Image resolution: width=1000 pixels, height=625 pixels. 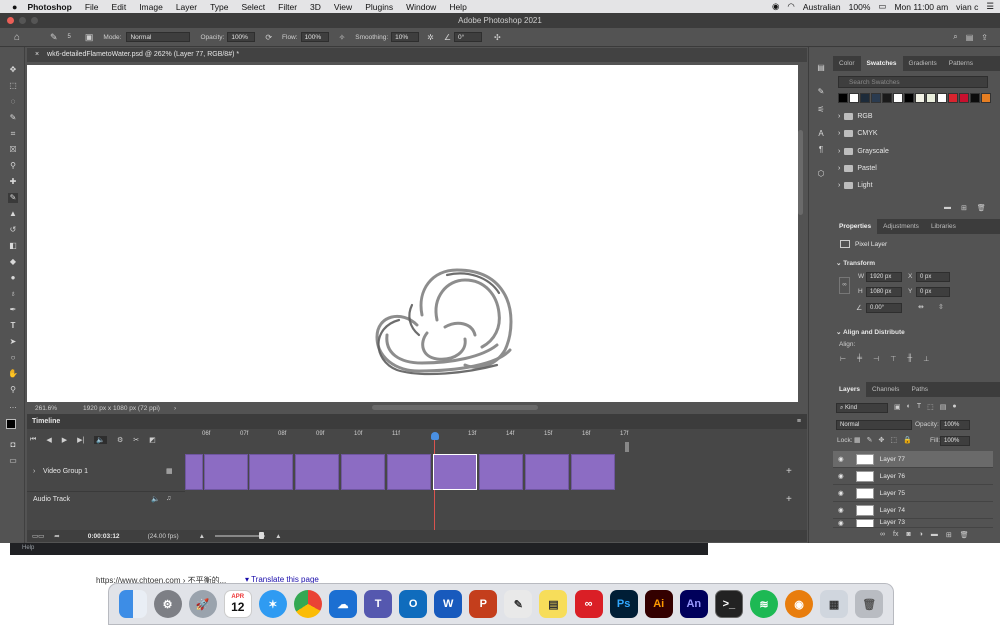 I want to click on align-center-h-icon: ╪, so click(x=859, y=359).